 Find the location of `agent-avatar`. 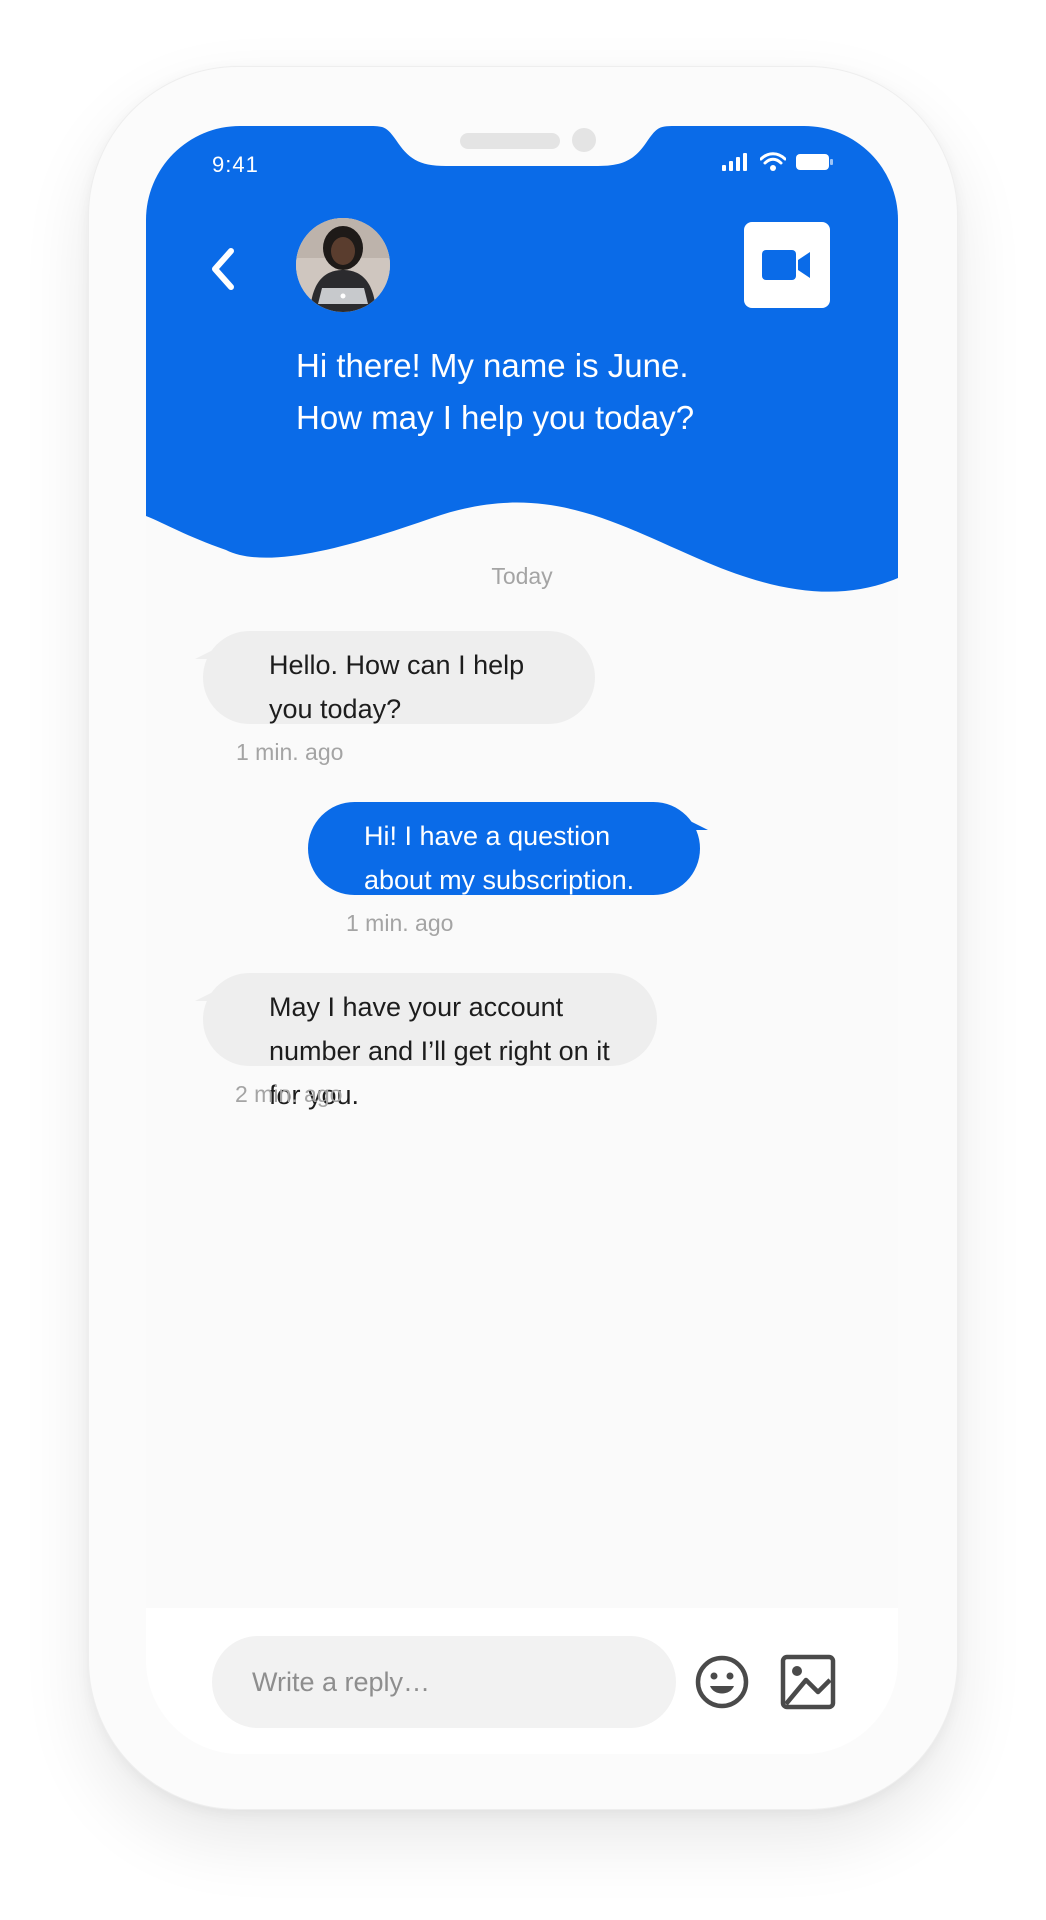

agent-avatar is located at coordinates (343, 265).